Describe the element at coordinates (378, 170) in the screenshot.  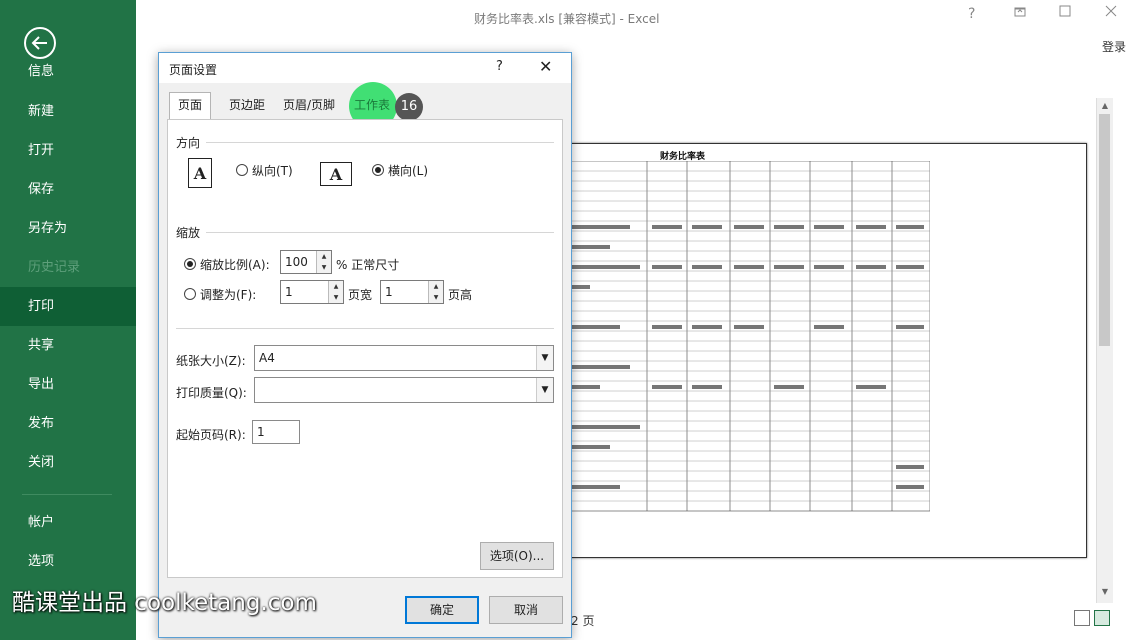
I see `landscape-radio` at that location.